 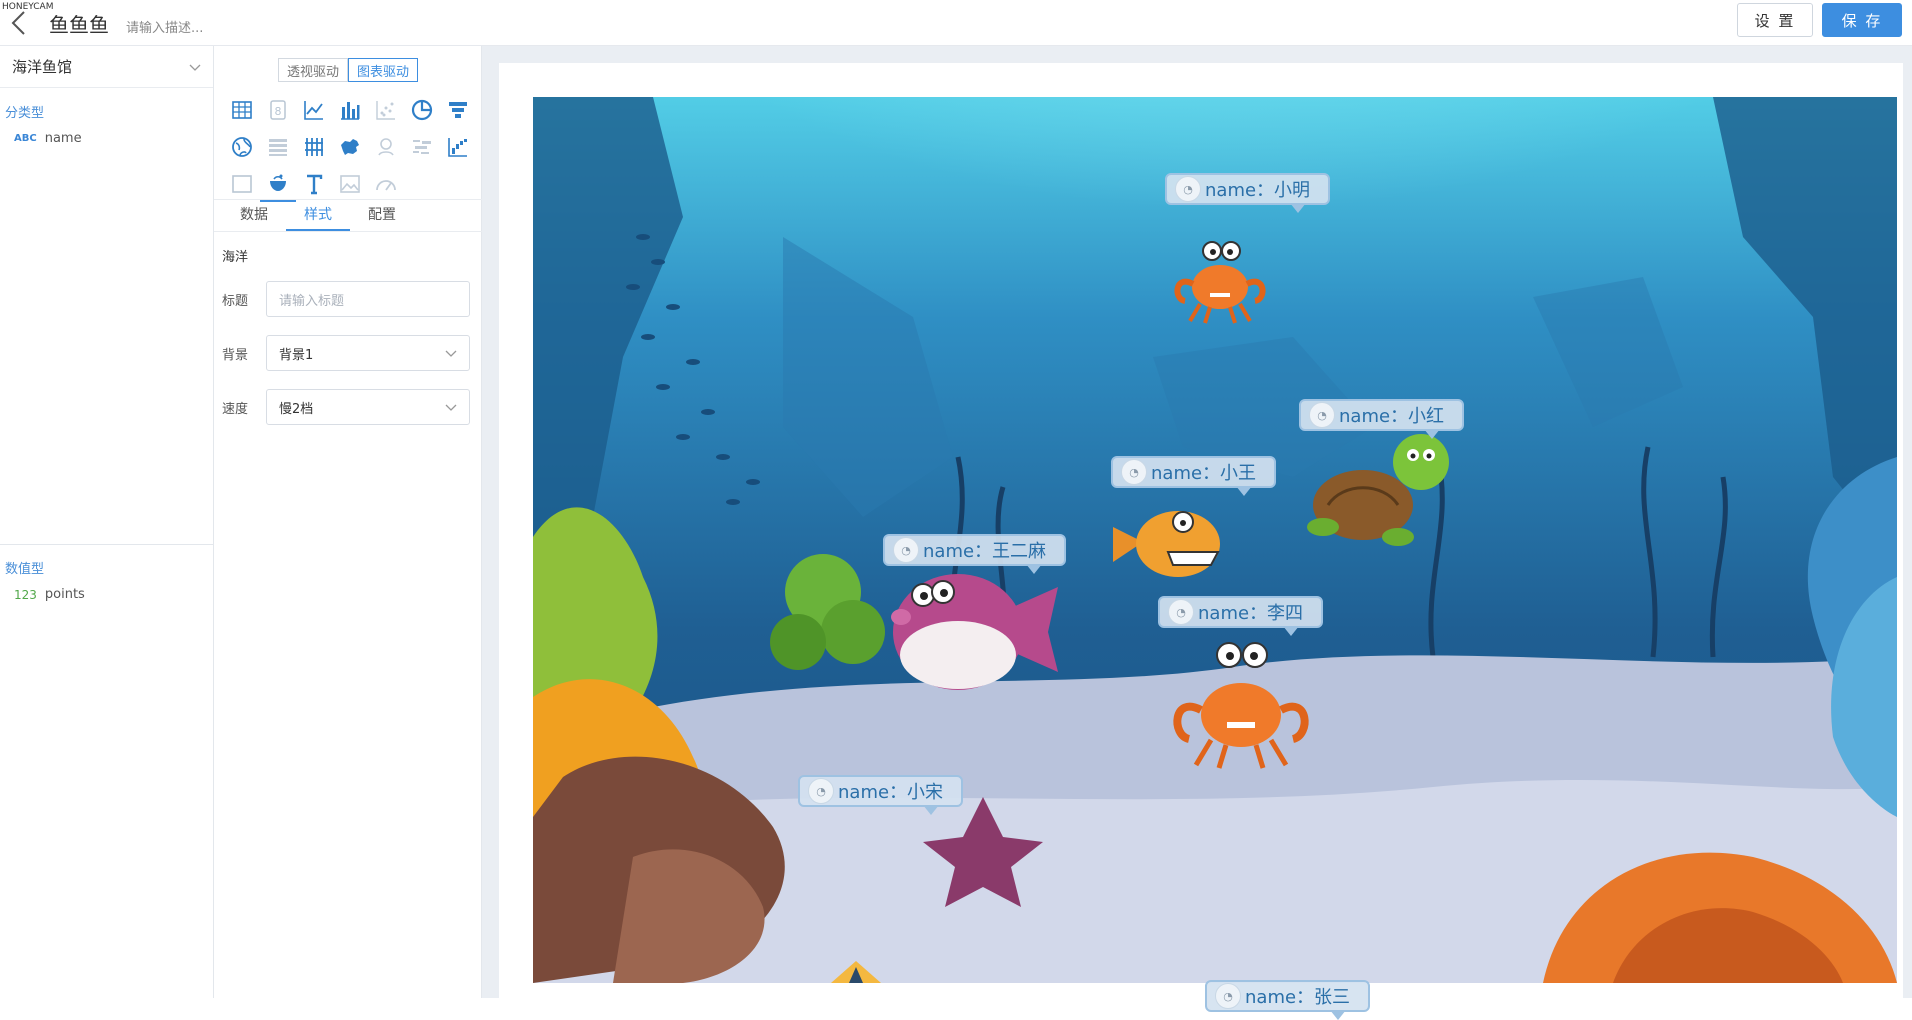 I want to click on creature-label: ◔ name： 张三, so click(x=1288, y=1000).